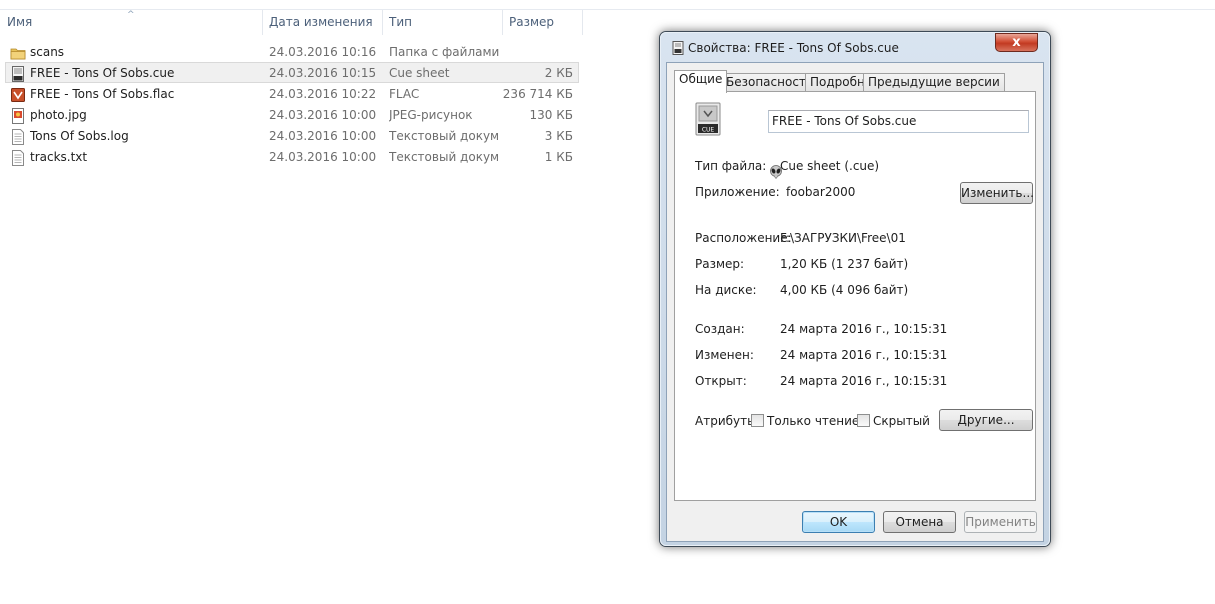  What do you see at coordinates (708, 119) in the screenshot?
I see `cue-file-large-icon: CUE` at bounding box center [708, 119].